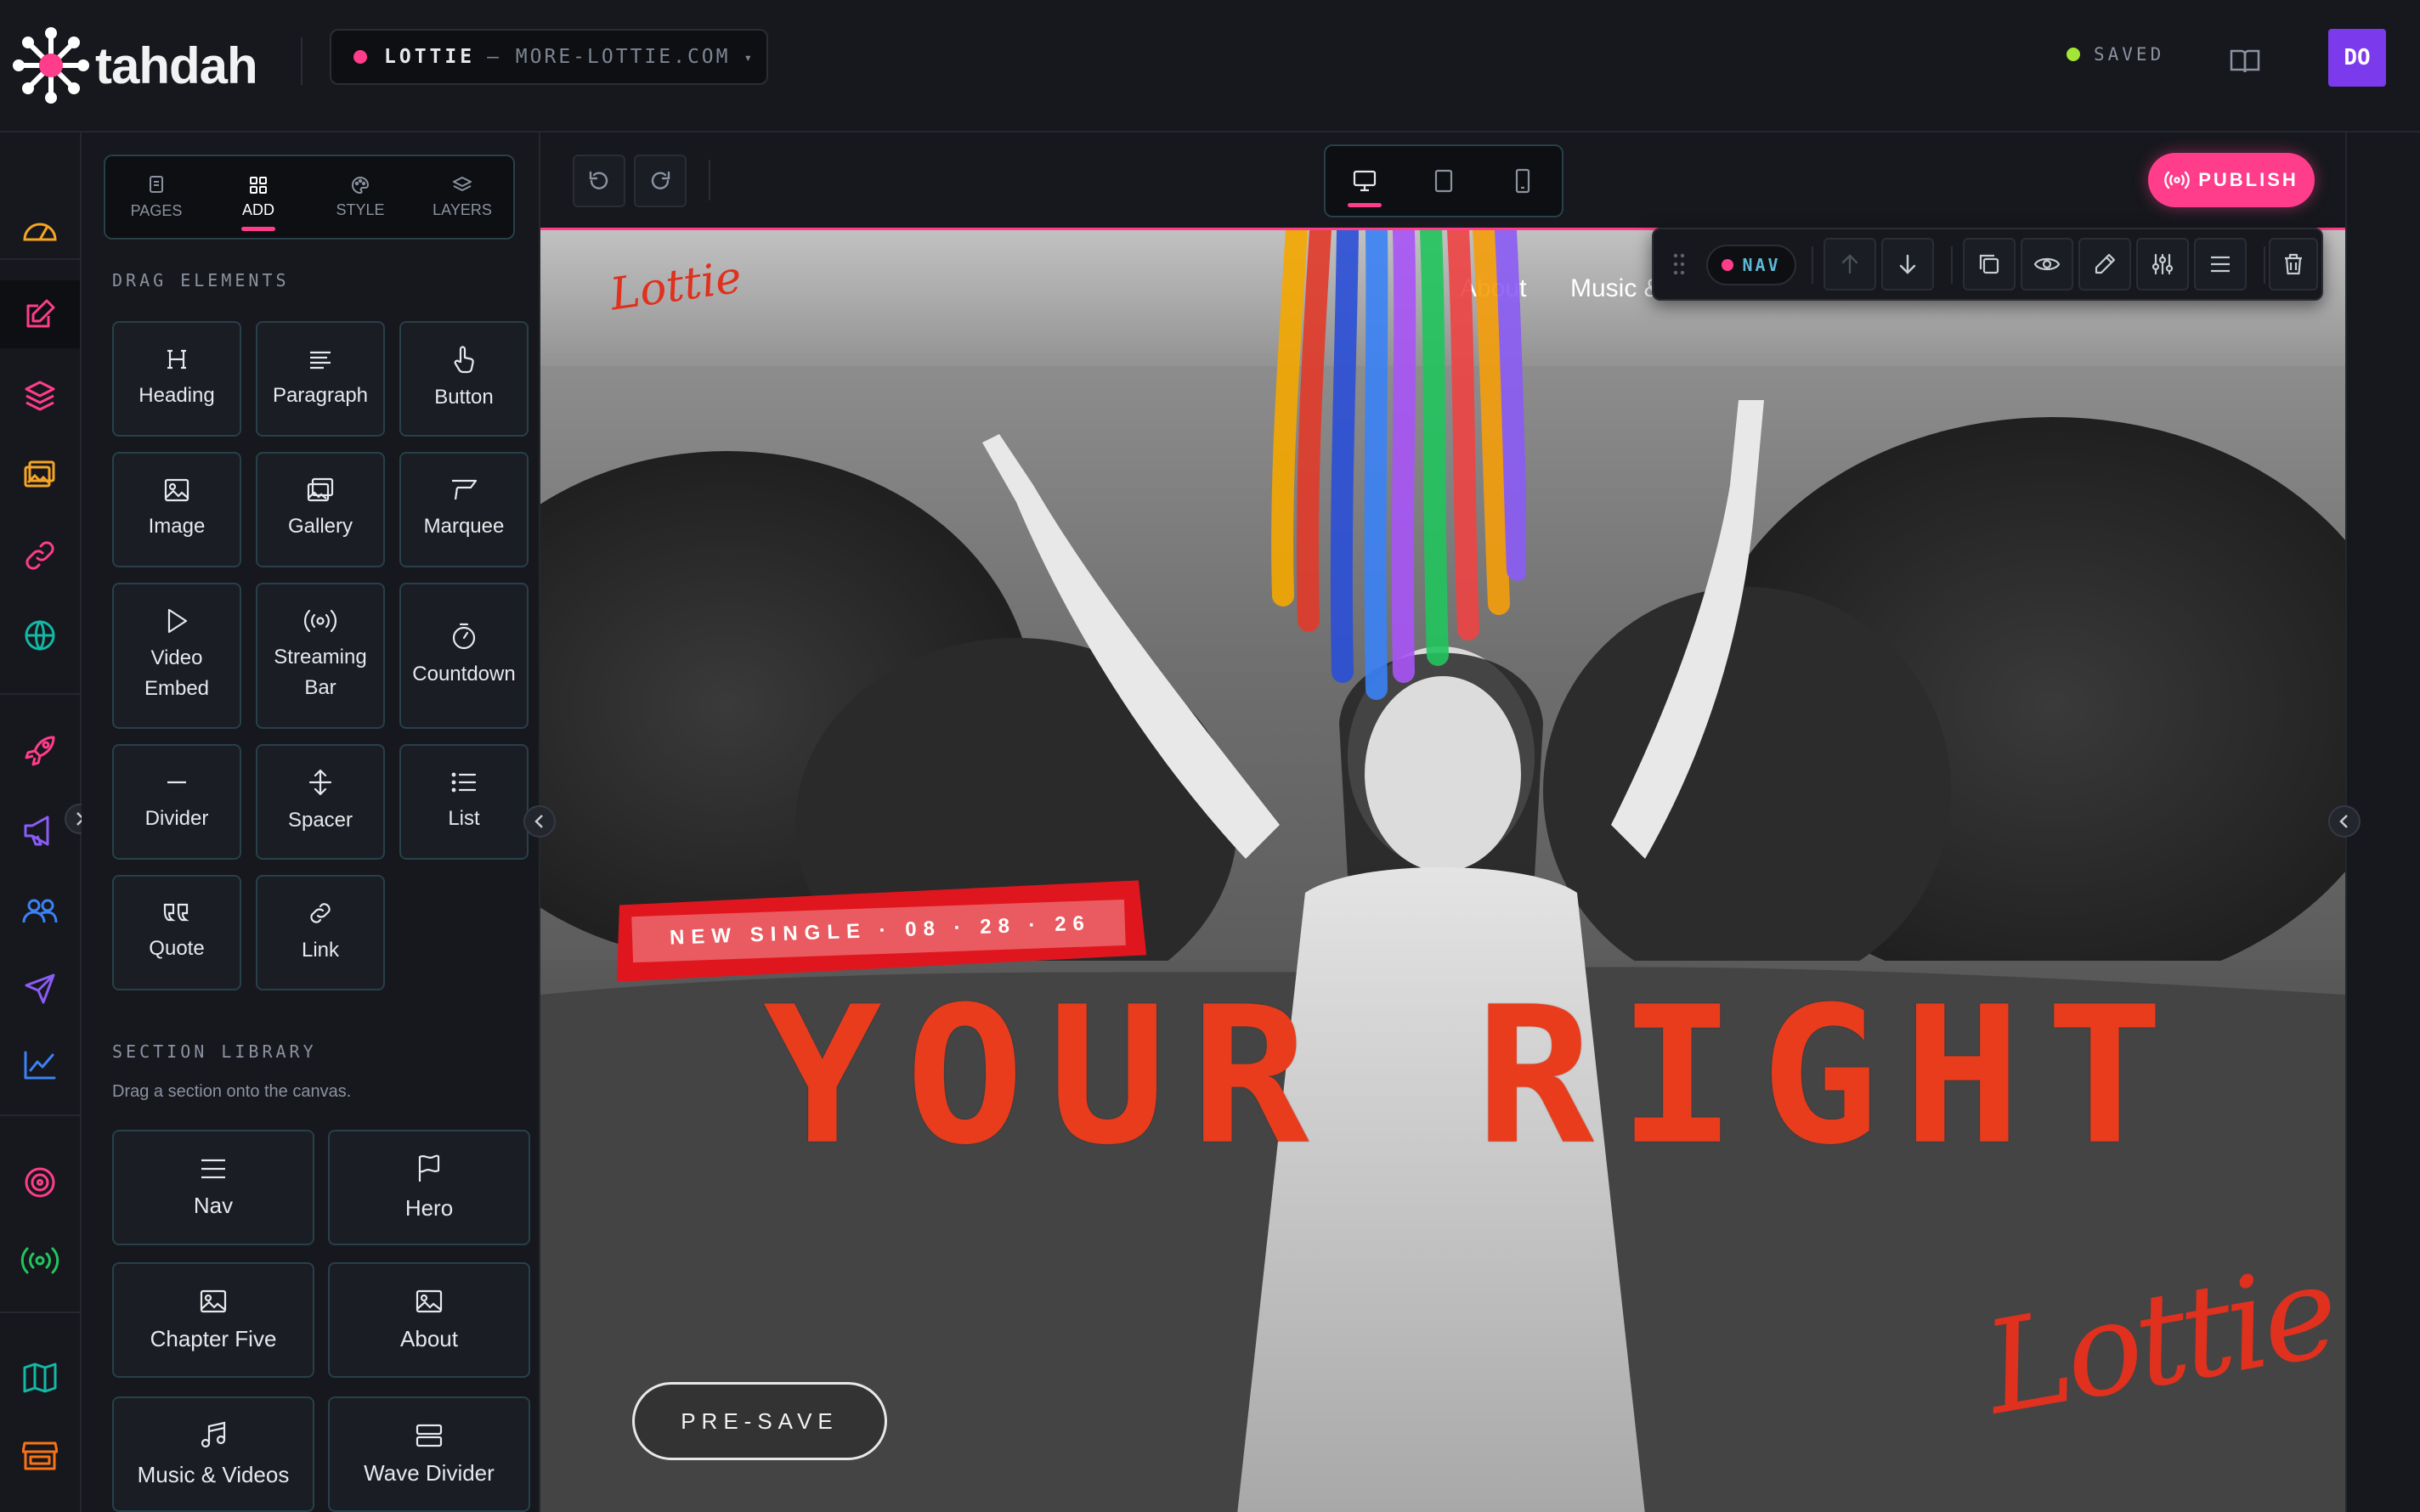 This screenshot has width=2420, height=1512. I want to click on image-icon, so click(176, 490).